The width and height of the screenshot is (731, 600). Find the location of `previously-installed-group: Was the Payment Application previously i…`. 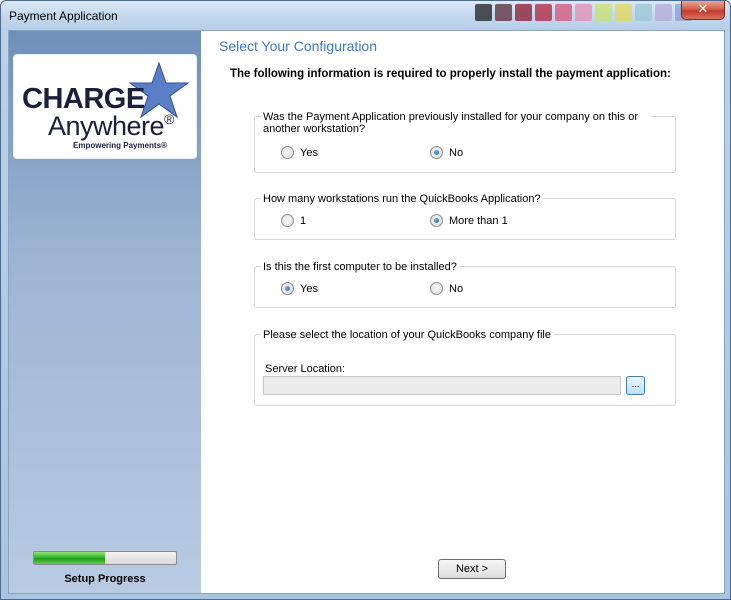

previously-installed-group: Was the Payment Application previously i… is located at coordinates (465, 142).